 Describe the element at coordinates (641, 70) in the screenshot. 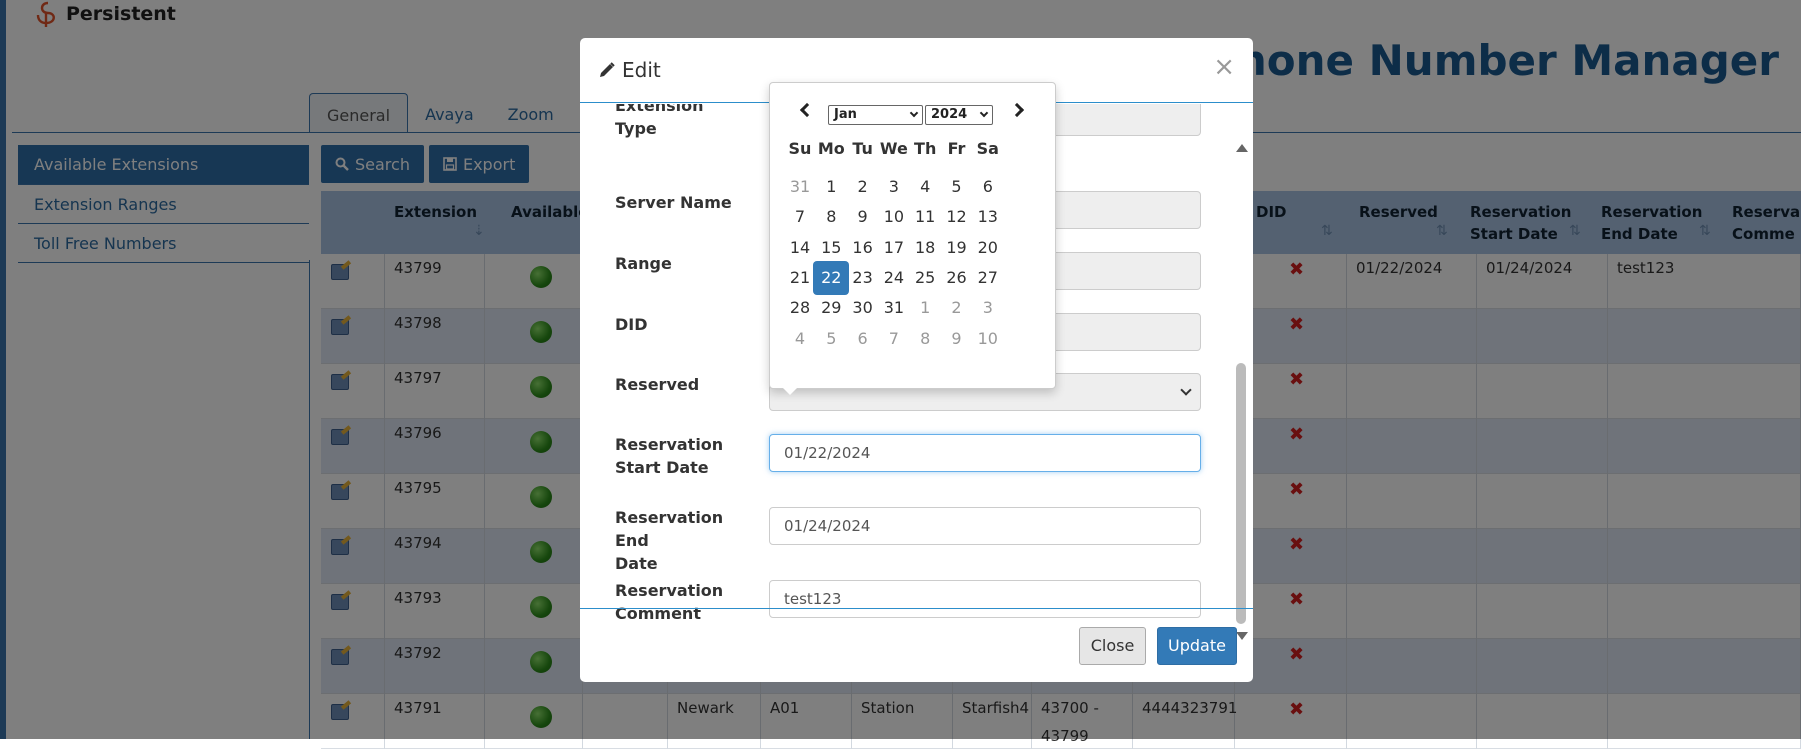

I see `dialog-title-text: Edit` at that location.